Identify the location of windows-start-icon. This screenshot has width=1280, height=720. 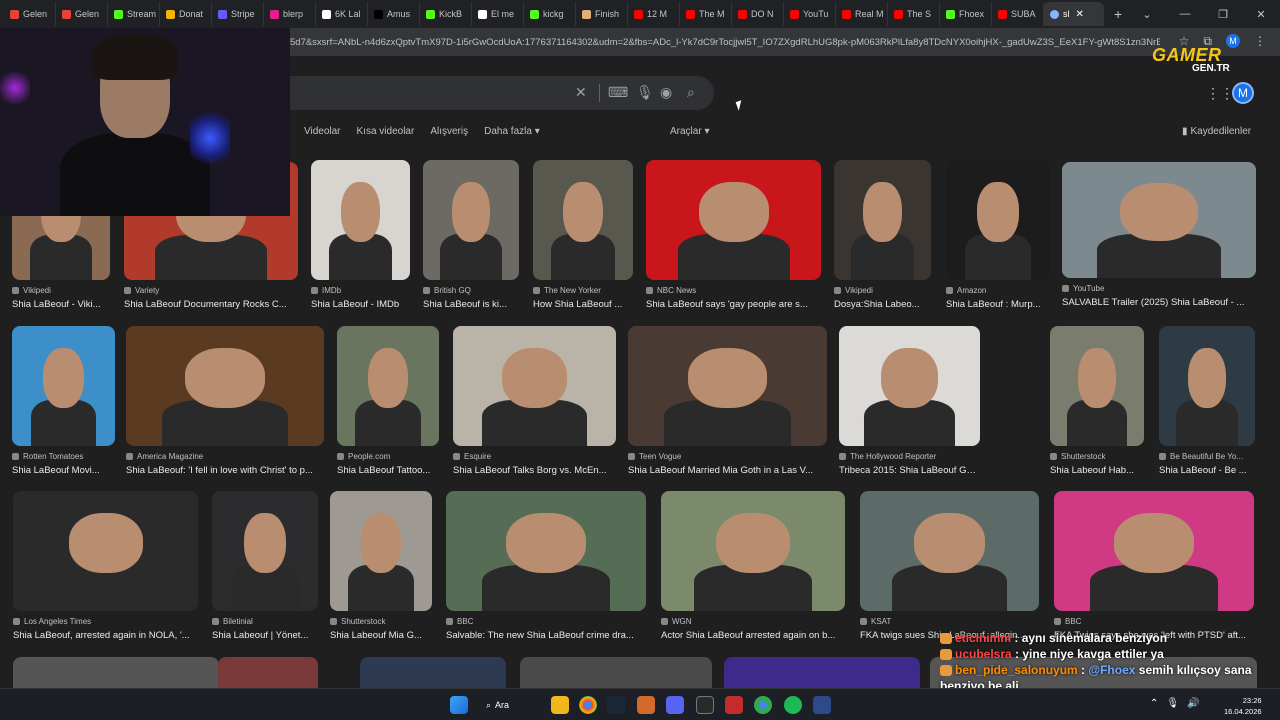
(459, 705).